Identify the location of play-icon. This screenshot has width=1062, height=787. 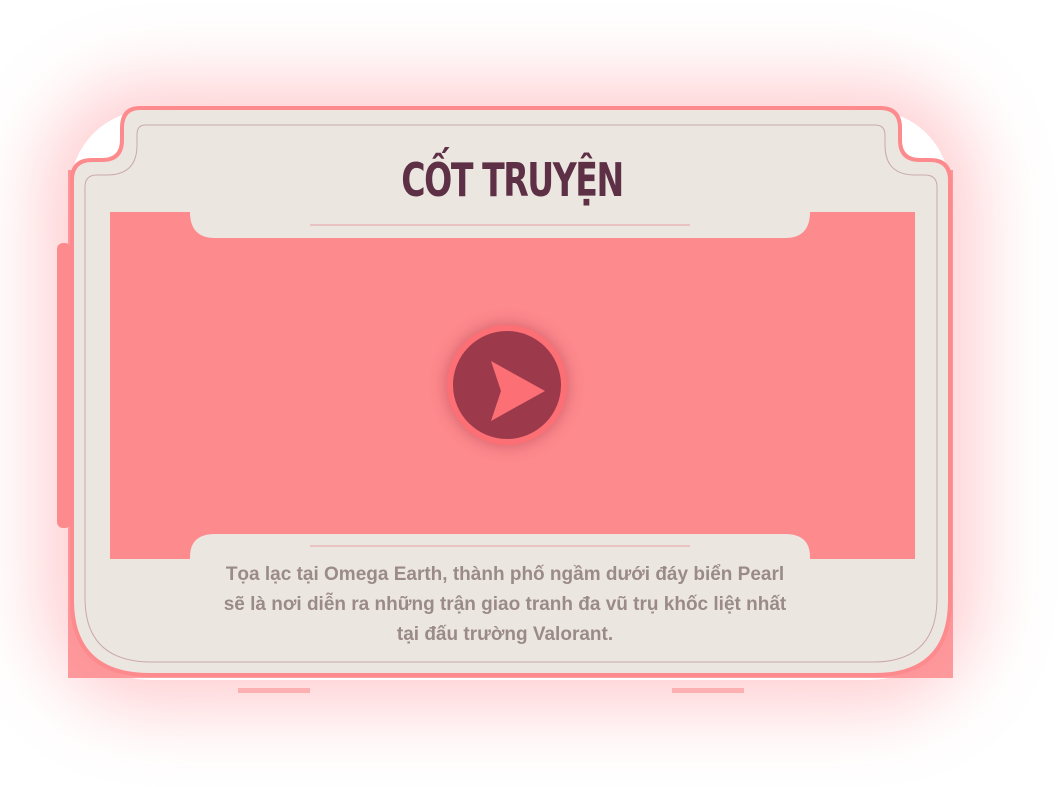
(518, 391).